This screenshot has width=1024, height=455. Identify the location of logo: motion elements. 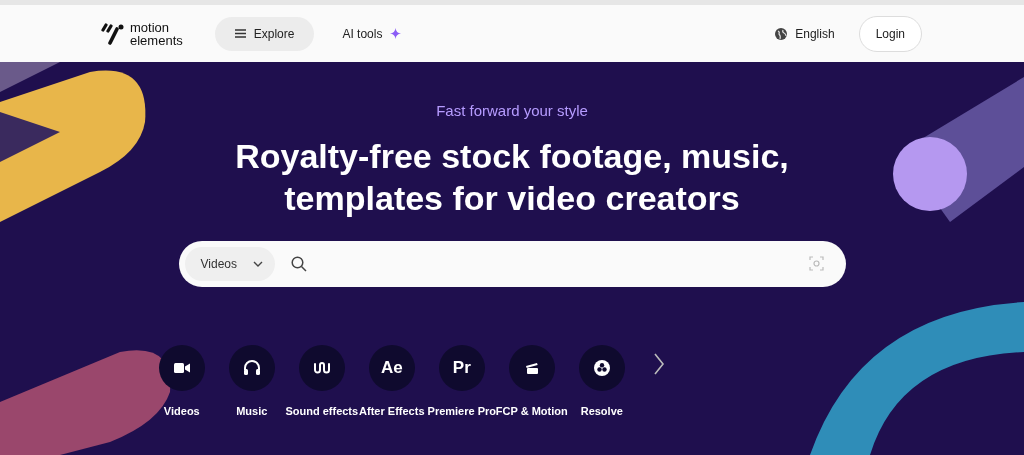
(141, 33).